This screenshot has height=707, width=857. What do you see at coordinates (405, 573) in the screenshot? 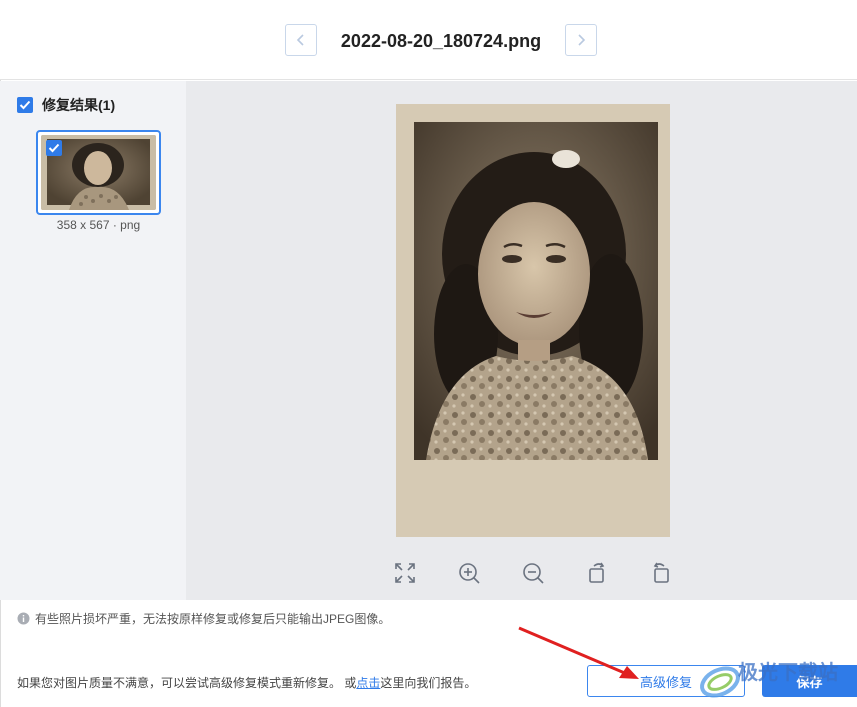
I see `fit-screen-icon` at bounding box center [405, 573].